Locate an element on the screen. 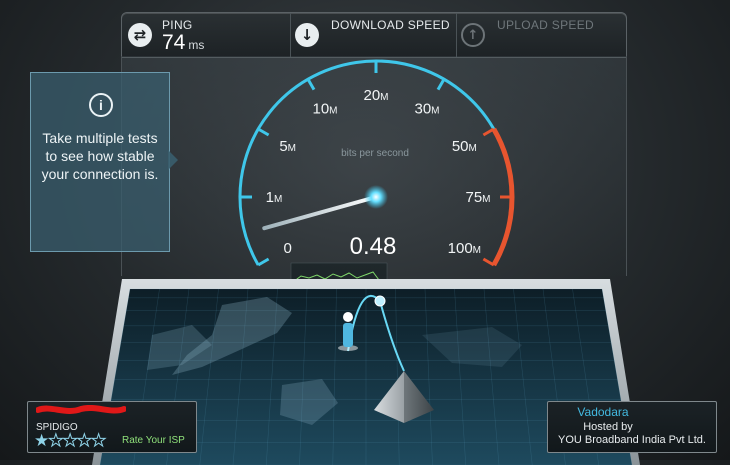 The height and width of the screenshot is (465, 730). gauge-tick-label: 20M is located at coordinates (375, 95).